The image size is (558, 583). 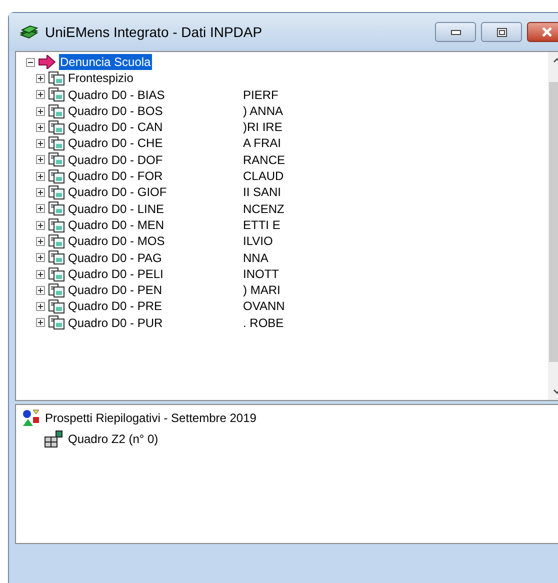 I want to click on tree-item: Denuncia Scuola, so click(x=105, y=62).